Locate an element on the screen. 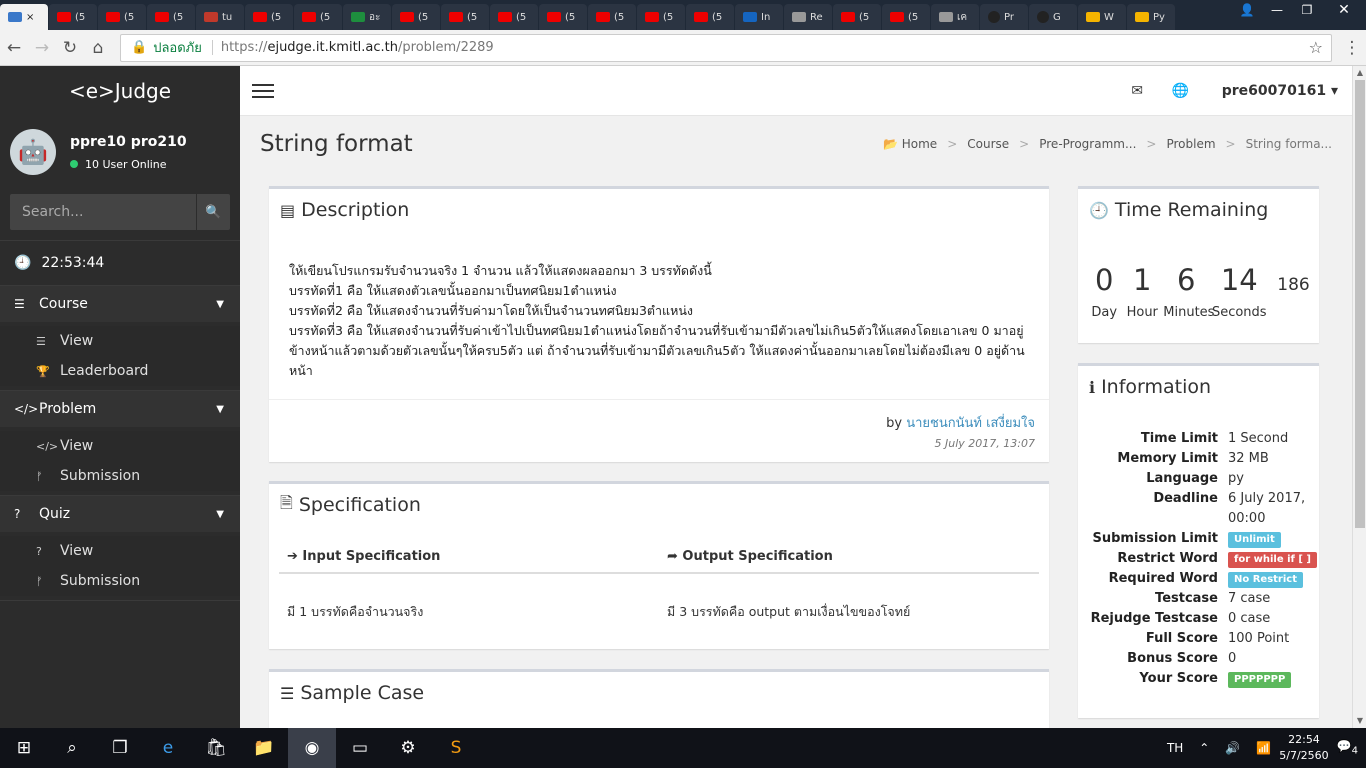 This screenshot has height=768, width=1366. menu-kebab-icon: ⋮ is located at coordinates (1352, 48).